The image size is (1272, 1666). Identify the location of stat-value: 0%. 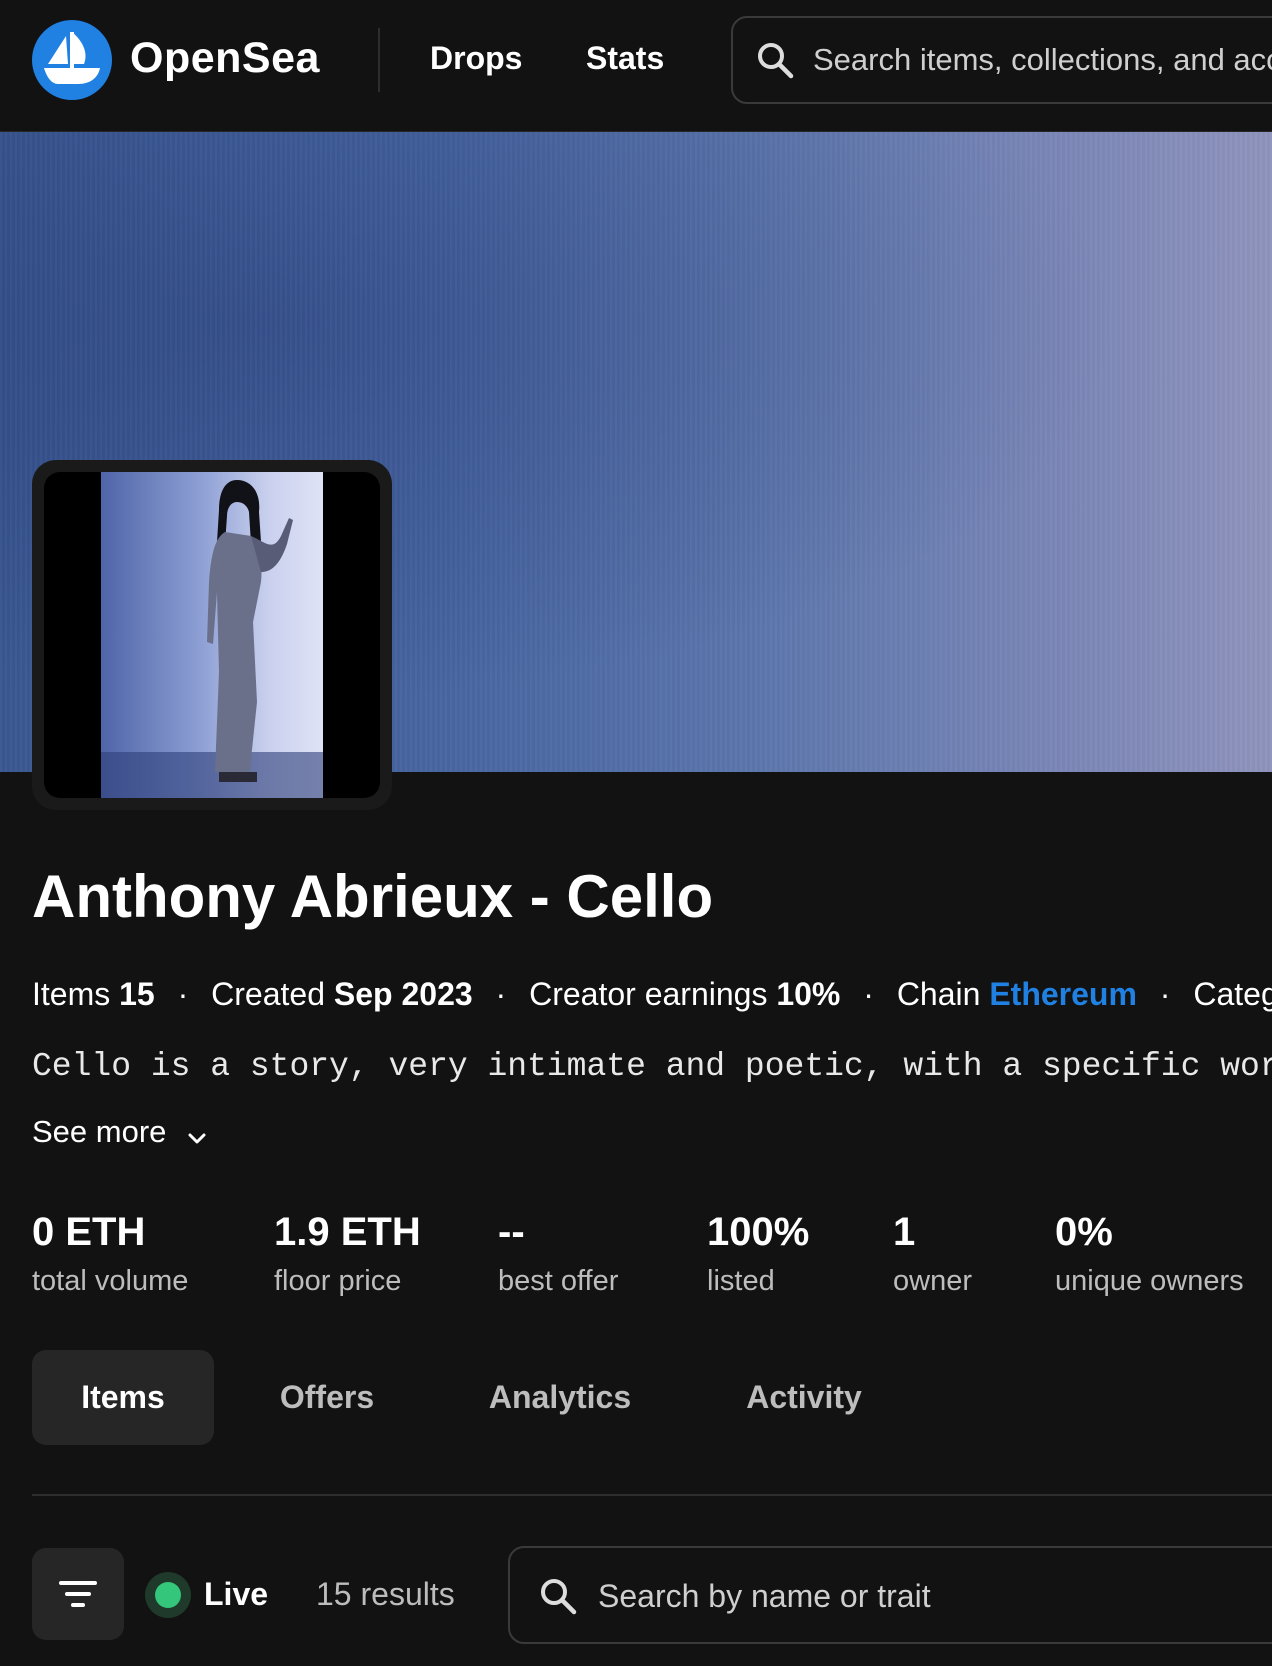
(1084, 1232).